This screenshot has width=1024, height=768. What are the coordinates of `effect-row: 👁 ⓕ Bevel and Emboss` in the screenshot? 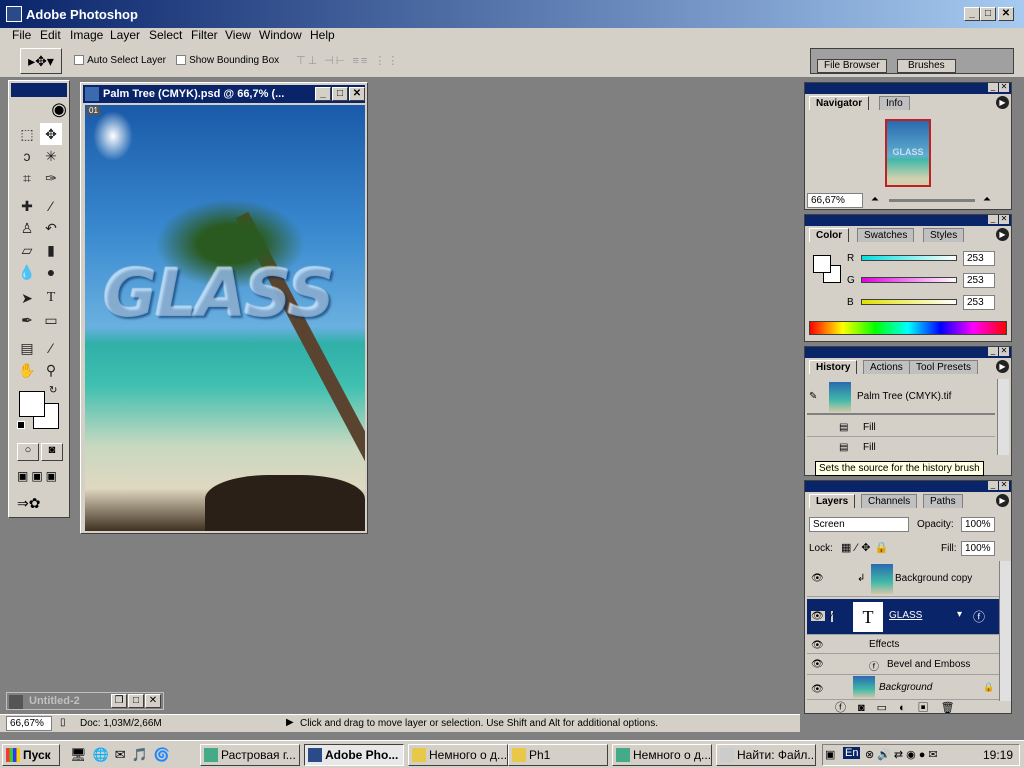 It's located at (903, 665).